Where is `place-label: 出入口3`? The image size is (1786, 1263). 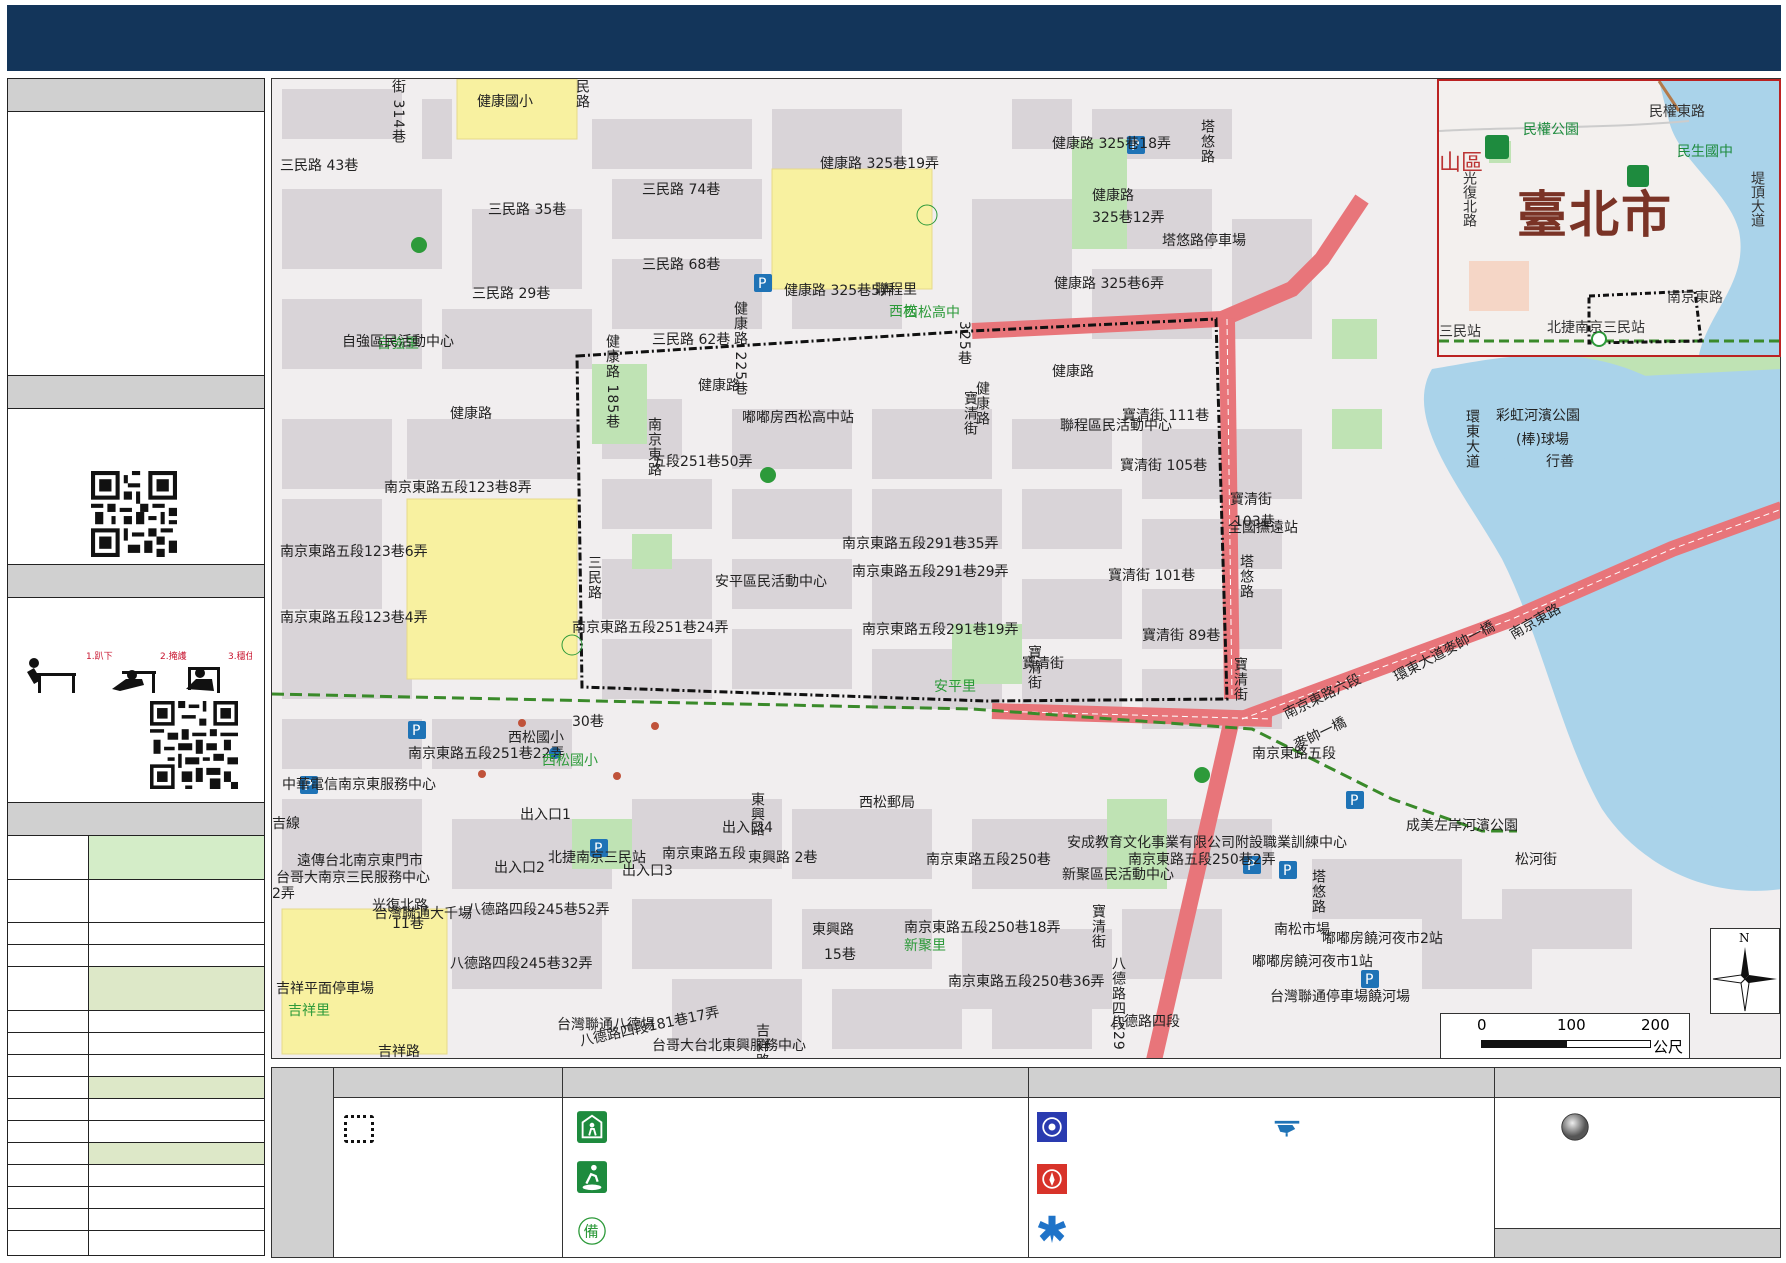 place-label: 出入口3 is located at coordinates (647, 871).